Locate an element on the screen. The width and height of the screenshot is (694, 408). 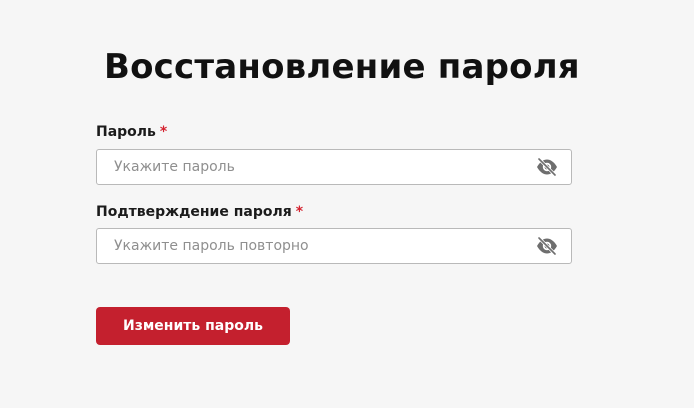
page-title: Восстановление пароля is located at coordinates (342, 67).